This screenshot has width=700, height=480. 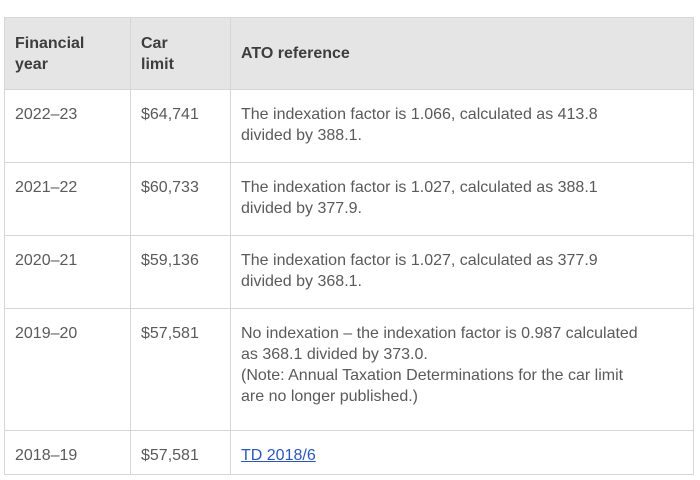 What do you see at coordinates (157, 64) in the screenshot?
I see `header-car-limit-line2: limit` at bounding box center [157, 64].